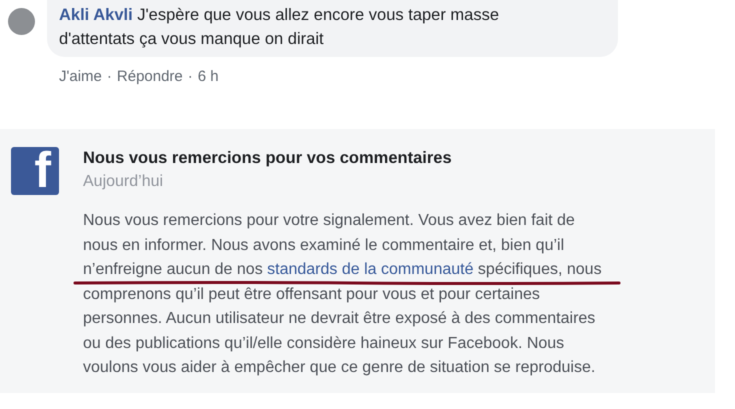 This screenshot has width=735, height=409. What do you see at coordinates (80, 76) in the screenshot?
I see `action-link: J'aime` at bounding box center [80, 76].